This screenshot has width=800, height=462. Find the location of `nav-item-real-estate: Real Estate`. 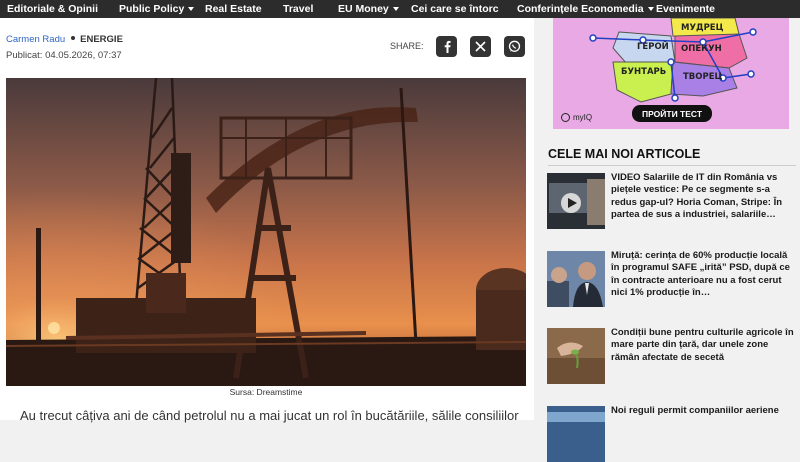

nav-item-real-estate: Real Estate is located at coordinates (233, 9).